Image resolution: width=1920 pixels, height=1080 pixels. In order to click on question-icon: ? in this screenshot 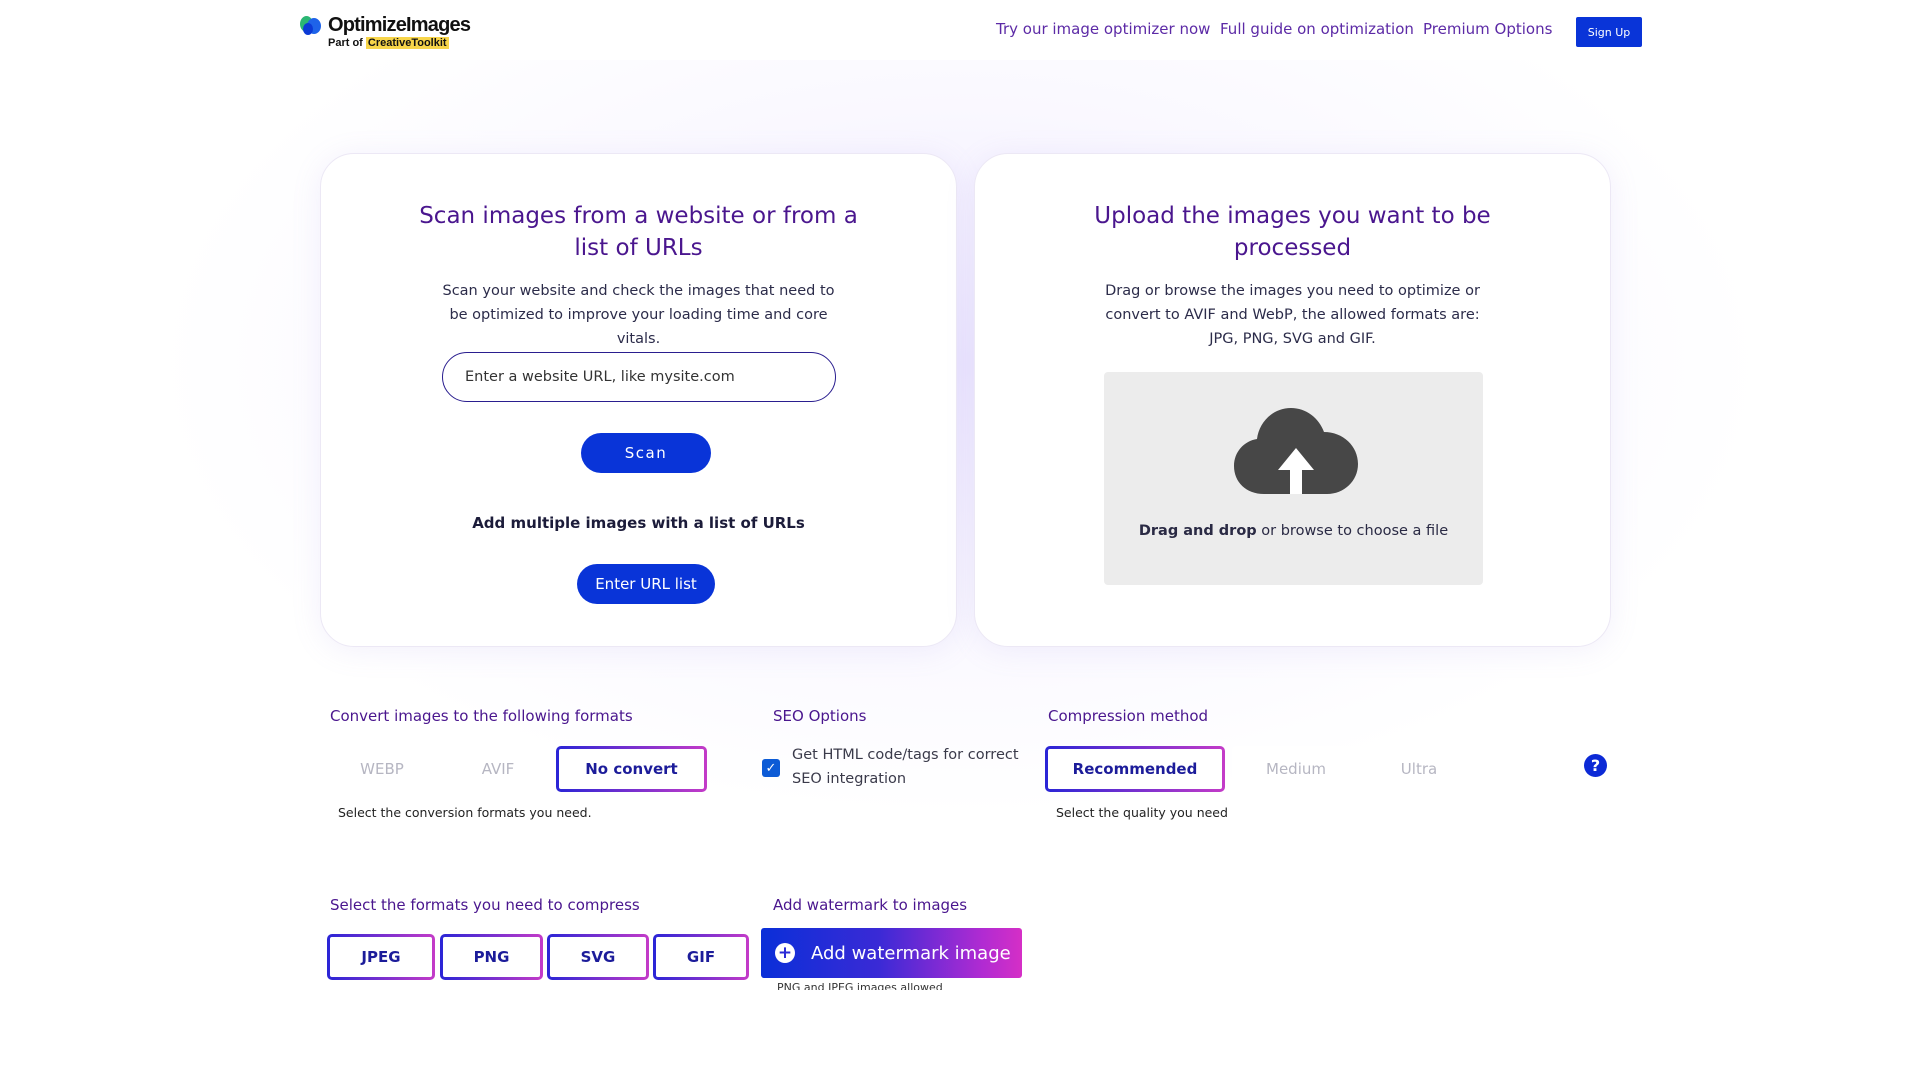, I will do `click(1595, 765)`.